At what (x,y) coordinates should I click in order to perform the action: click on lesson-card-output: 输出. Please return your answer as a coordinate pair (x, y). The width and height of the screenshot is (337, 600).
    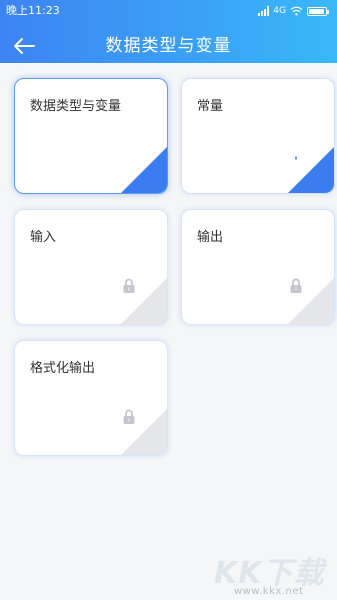
    Looking at the image, I should click on (258, 267).